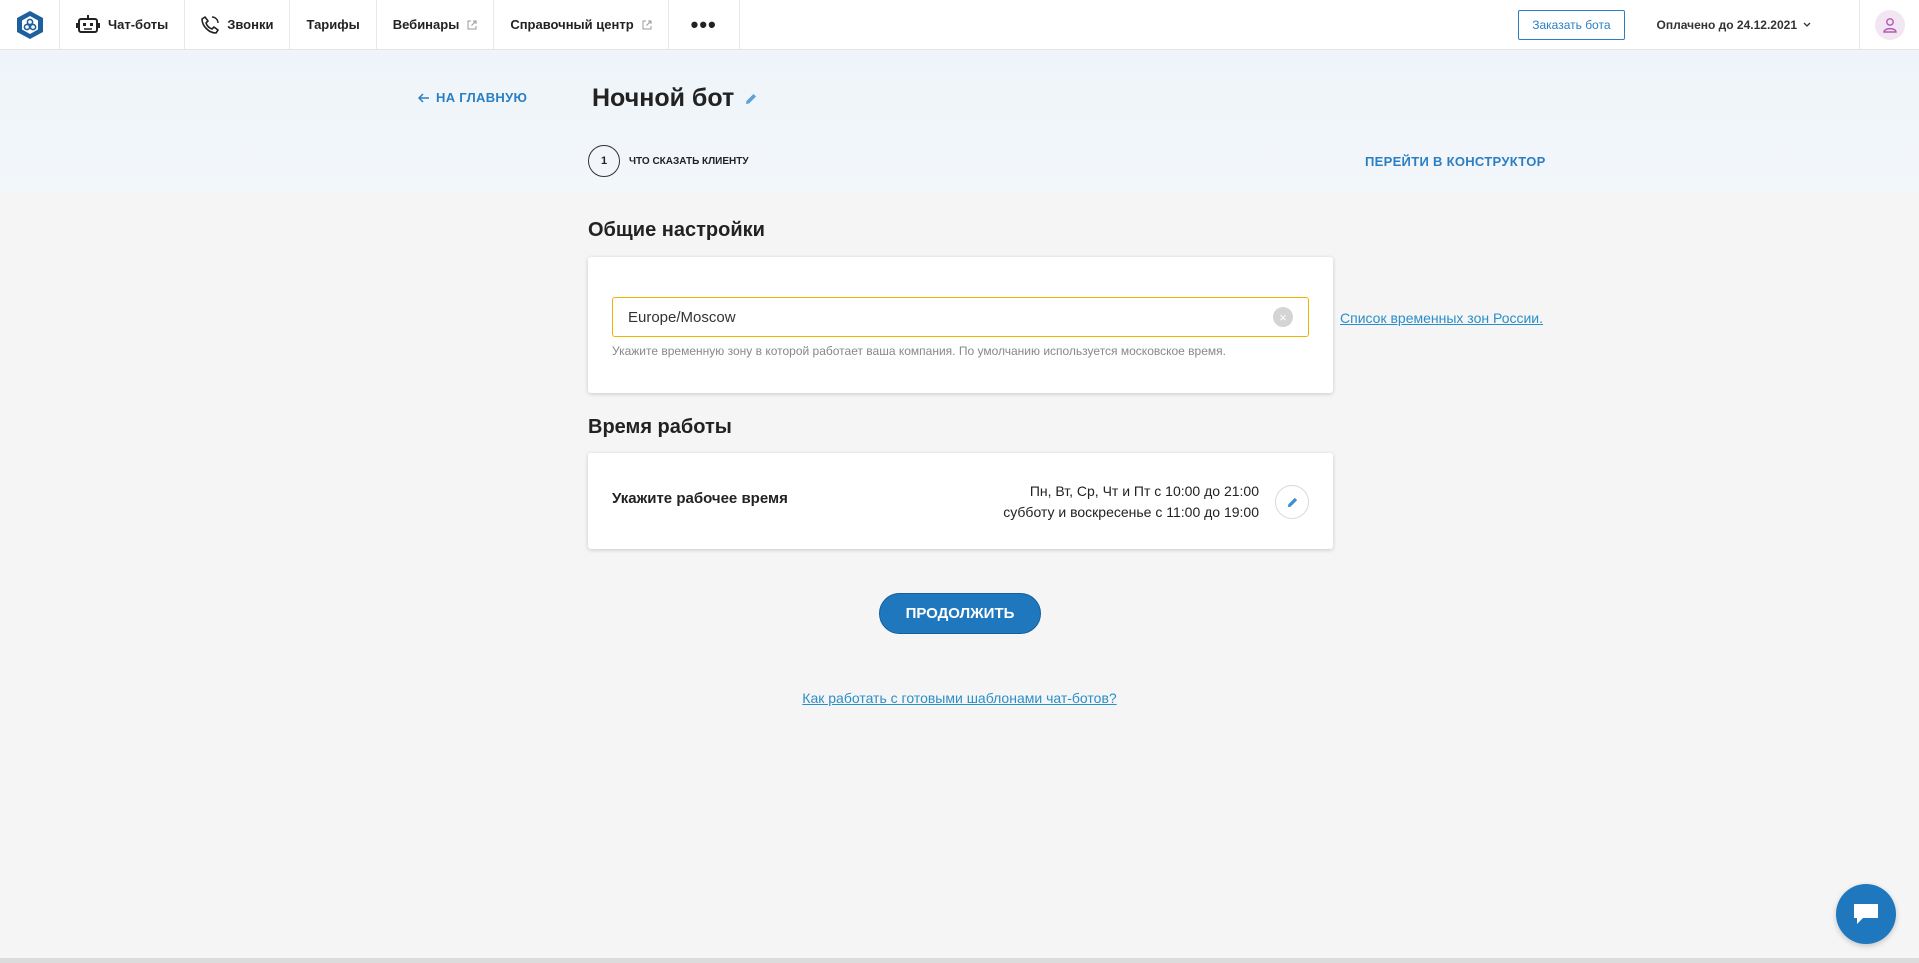 This screenshot has width=1919, height=963. Describe the element at coordinates (1283, 317) in the screenshot. I see `clear-icon: ×` at that location.